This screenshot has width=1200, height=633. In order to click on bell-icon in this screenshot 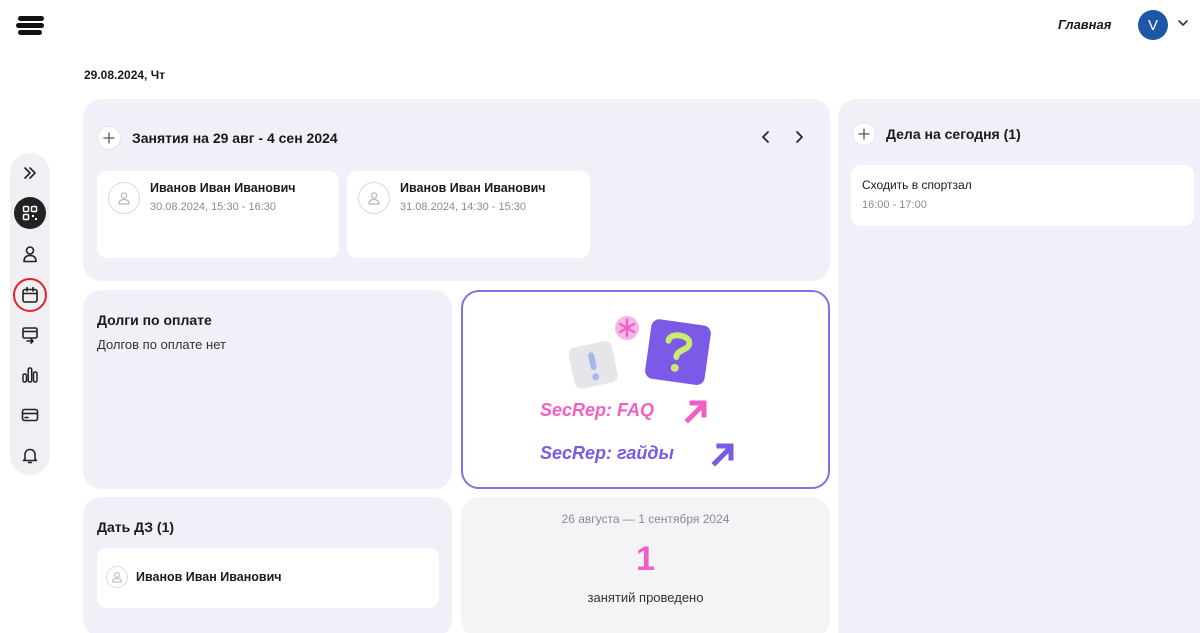, I will do `click(30, 456)`.